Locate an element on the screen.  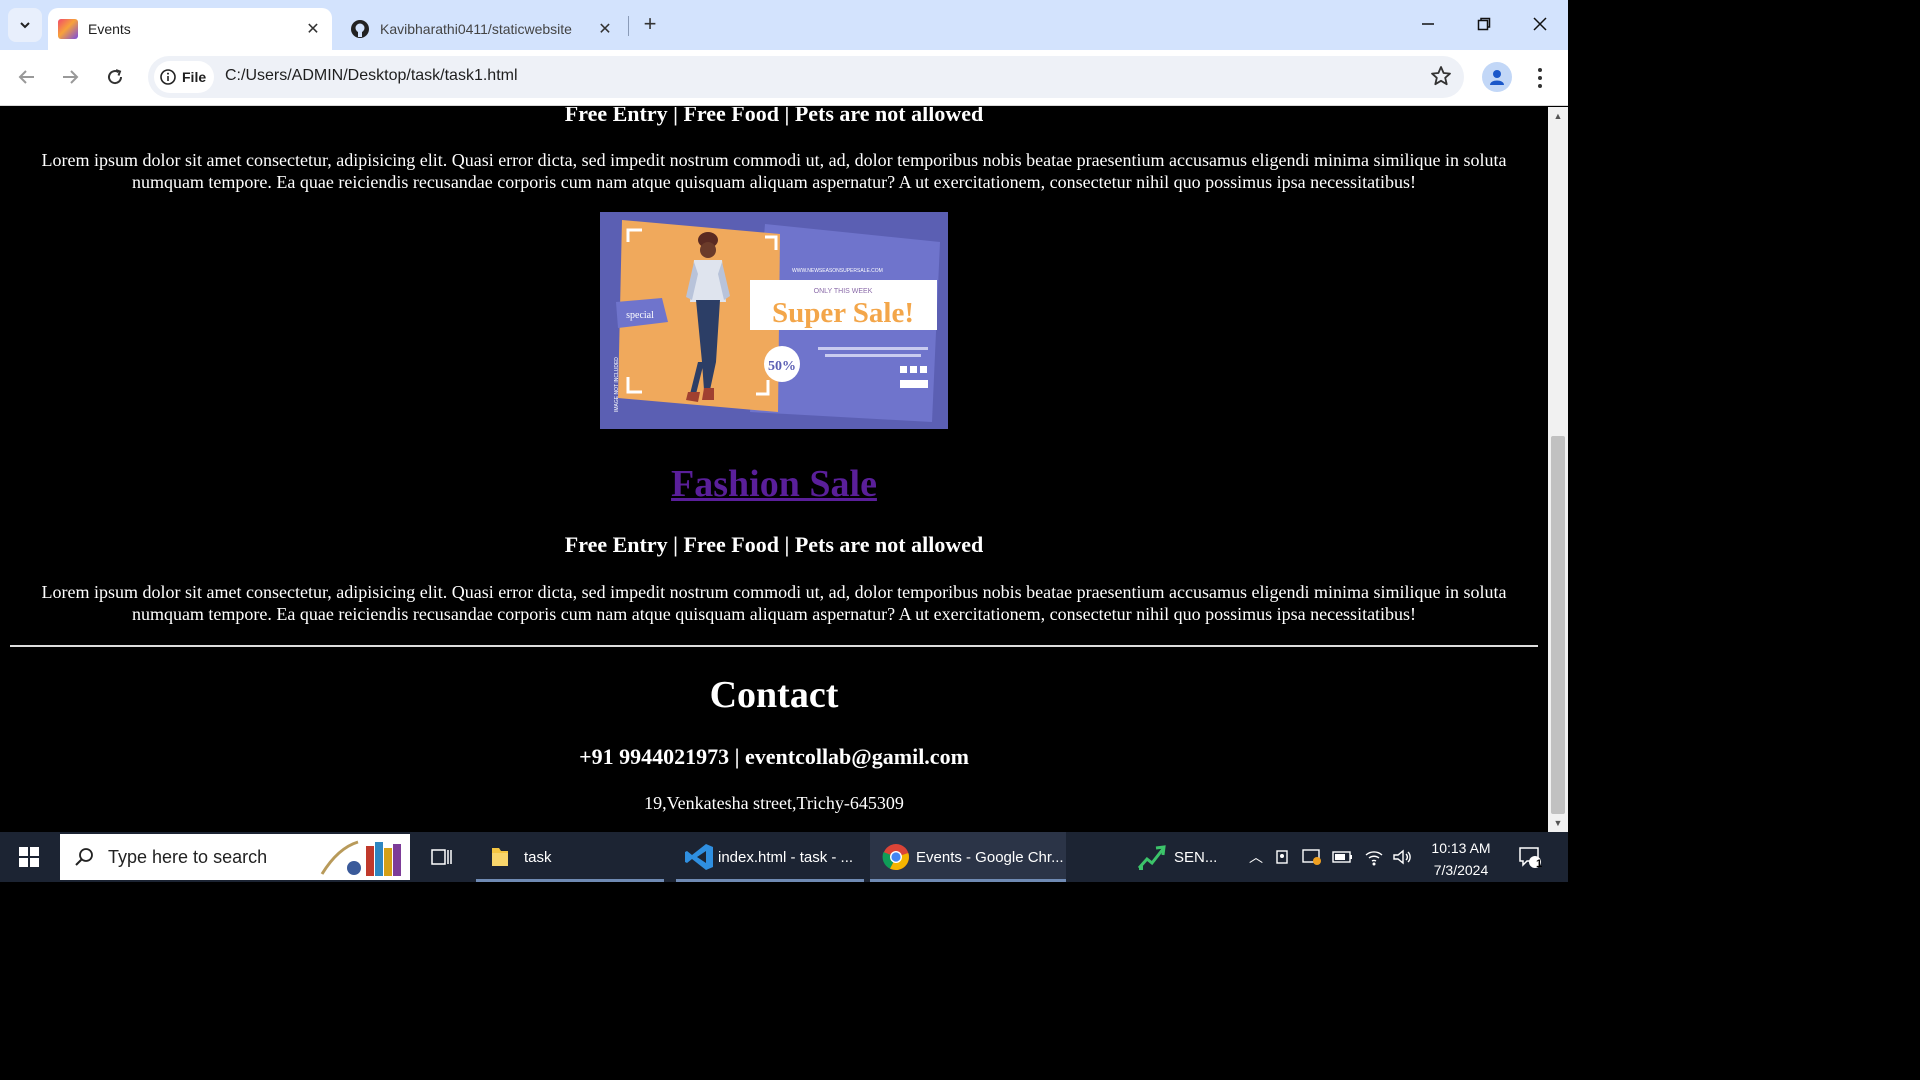
back-button is located at coordinates (27, 77).